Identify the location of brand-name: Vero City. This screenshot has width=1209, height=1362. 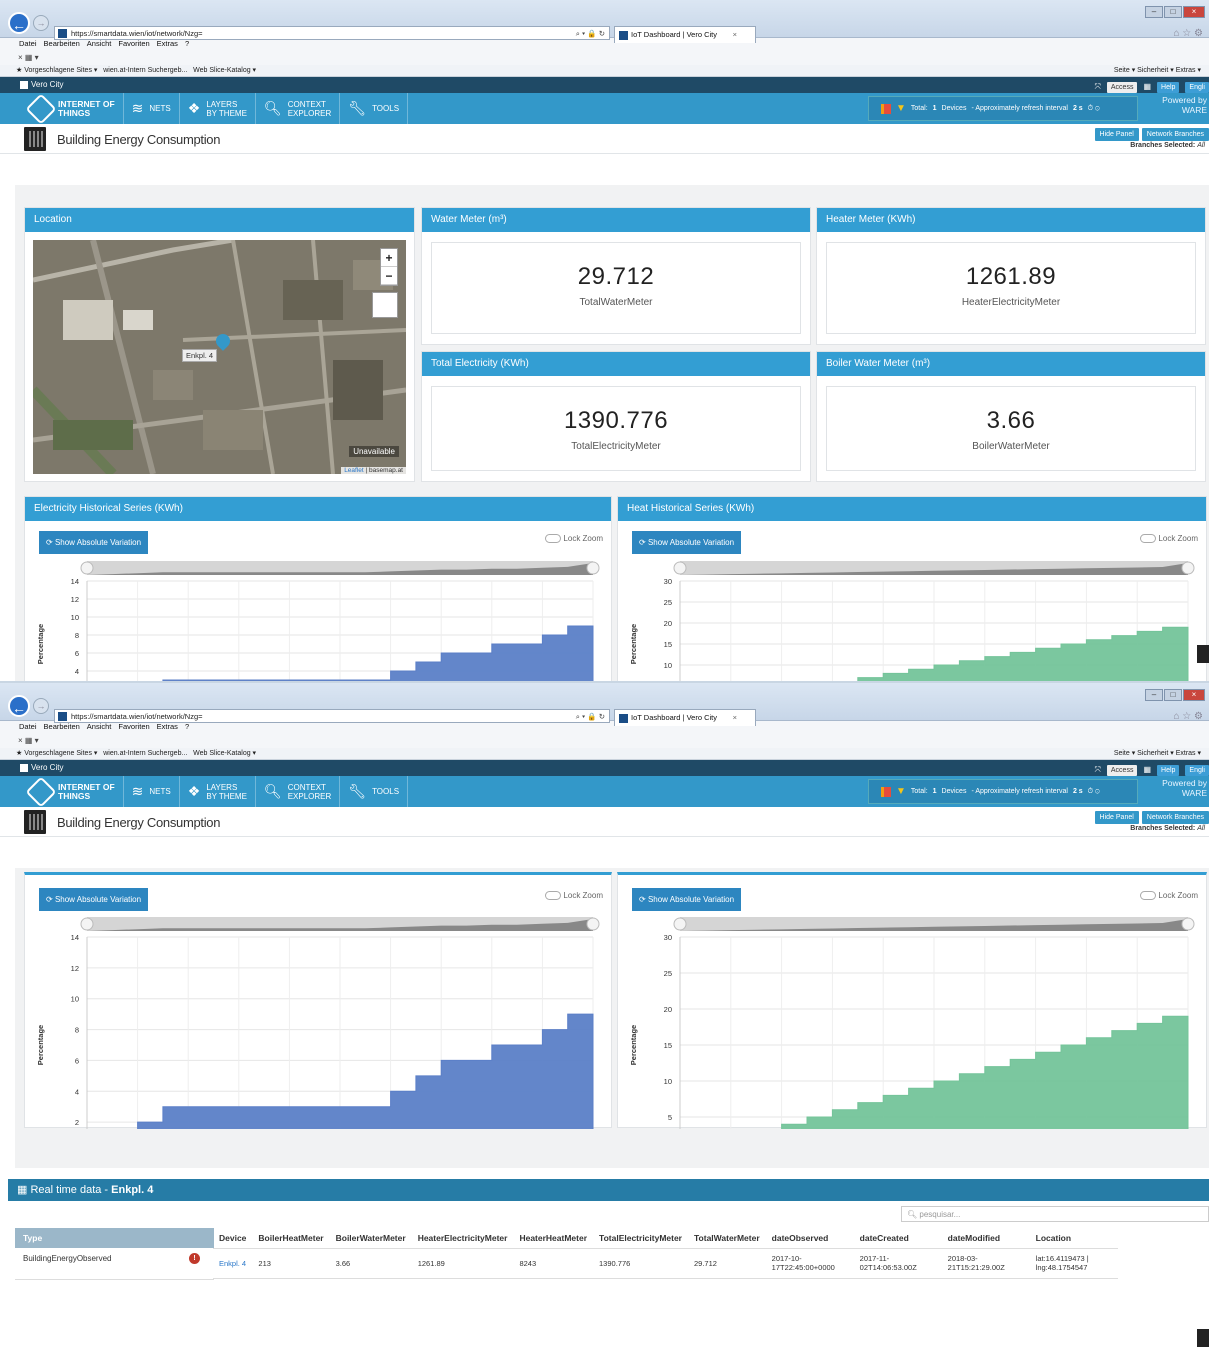
(47, 767).